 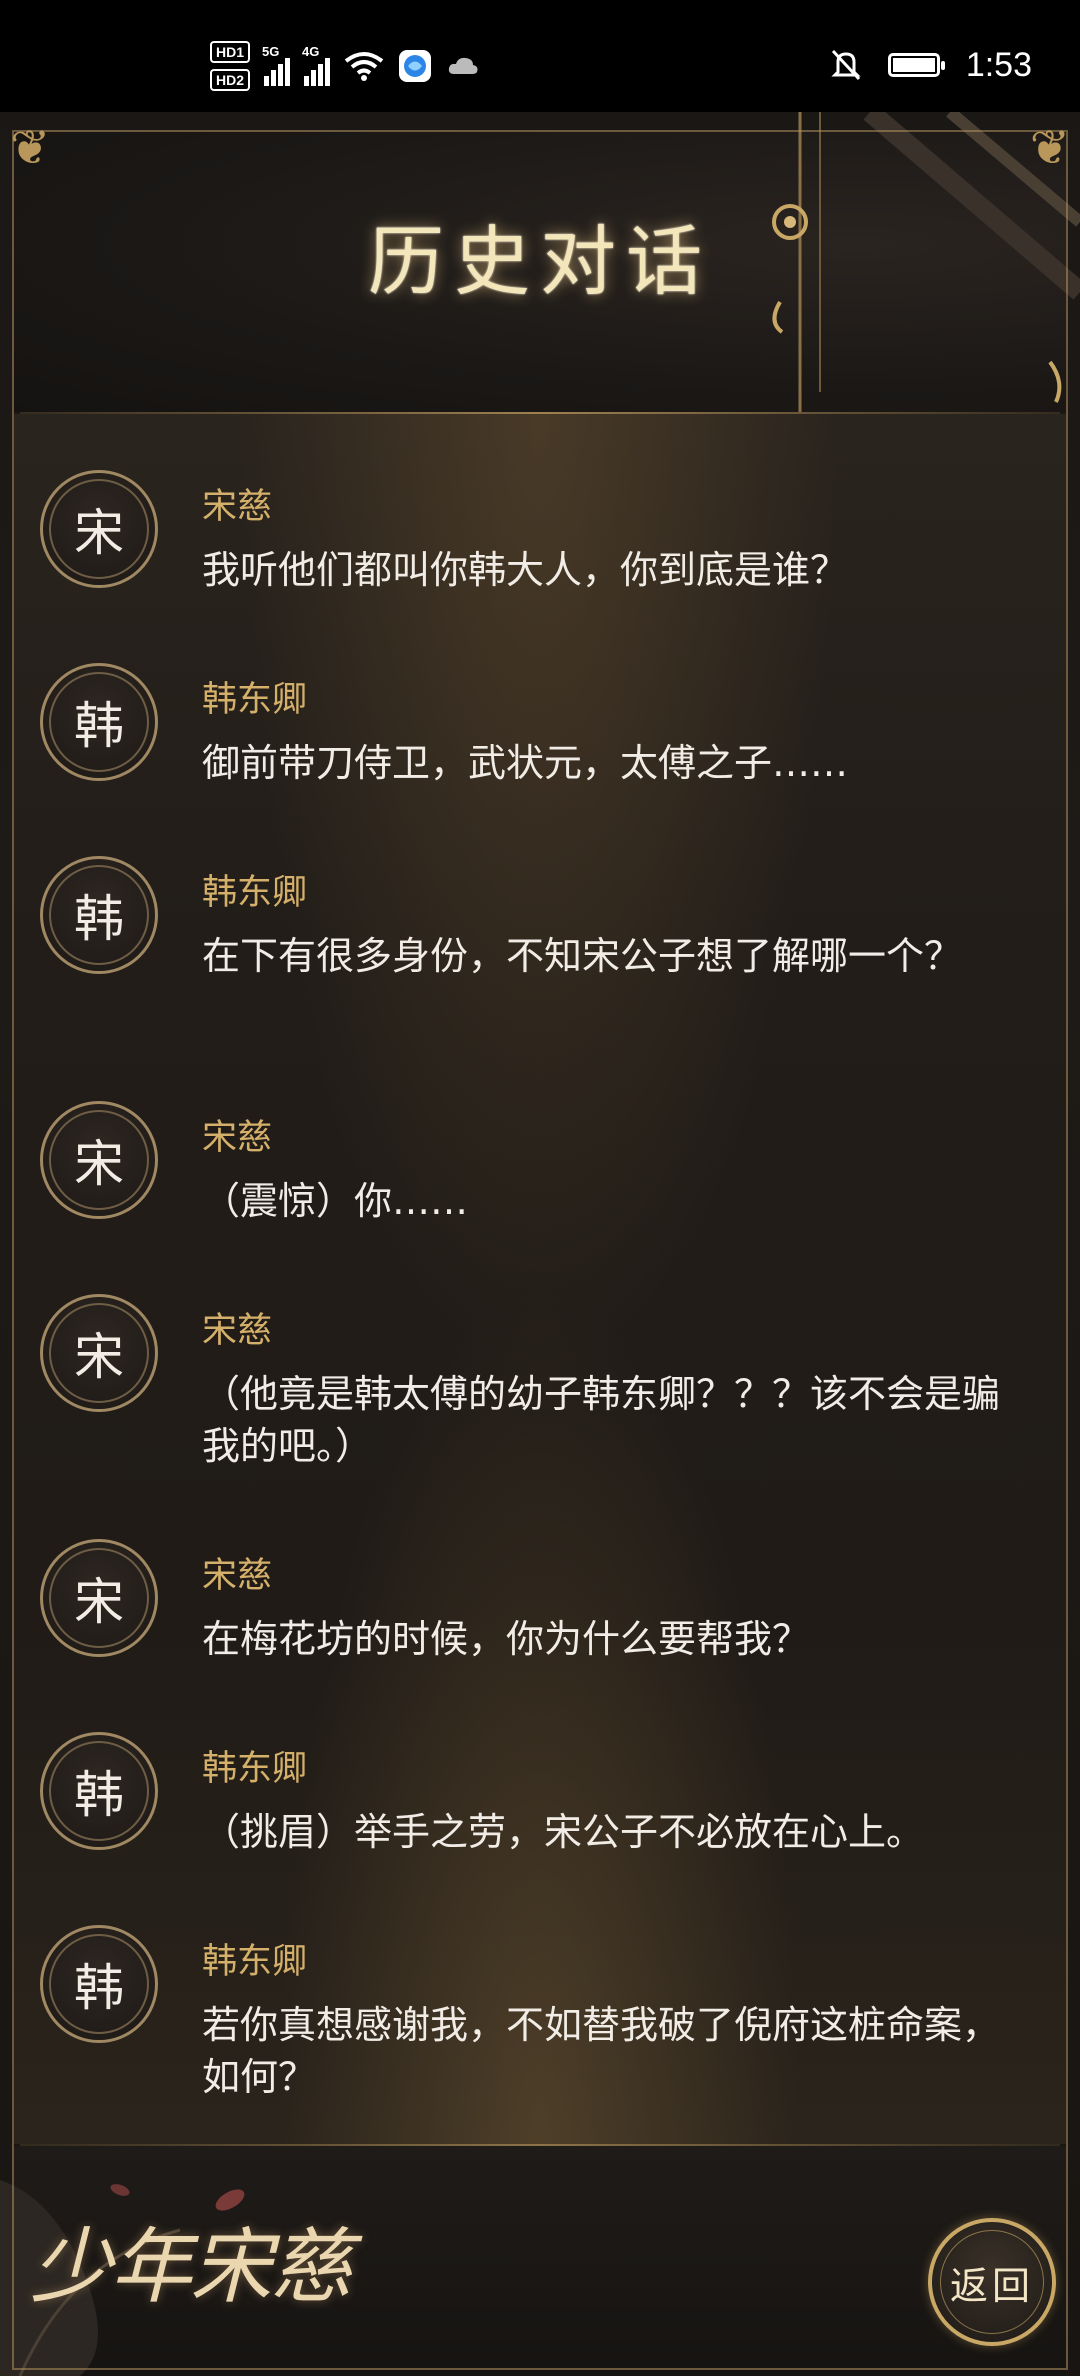 What do you see at coordinates (601, 1420) in the screenshot?
I see `dialogue-text: （他竟是韩太傅的幼子韩东卿？？？该不会是骗我的吧。）` at bounding box center [601, 1420].